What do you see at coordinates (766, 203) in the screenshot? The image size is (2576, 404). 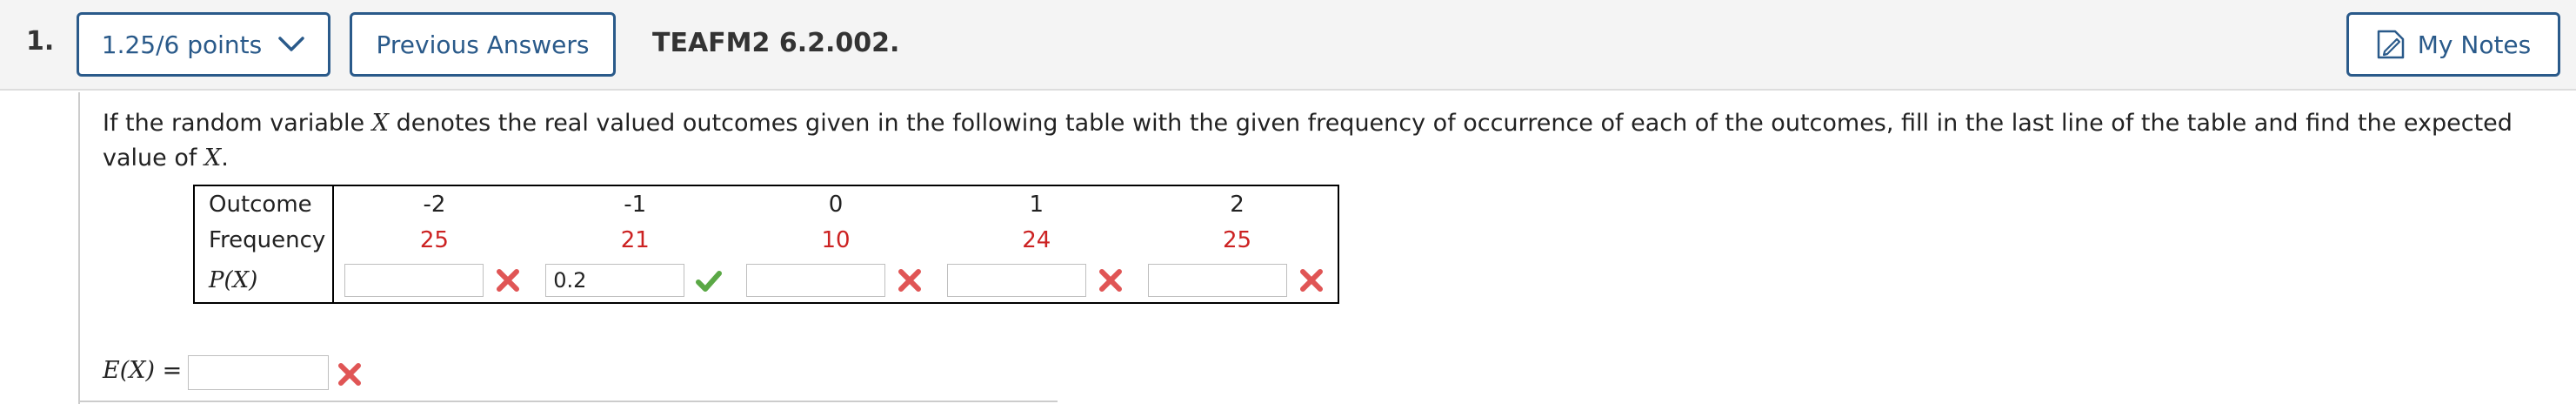 I see `outcome-row: Outcome -2 -1 0 1 2` at bounding box center [766, 203].